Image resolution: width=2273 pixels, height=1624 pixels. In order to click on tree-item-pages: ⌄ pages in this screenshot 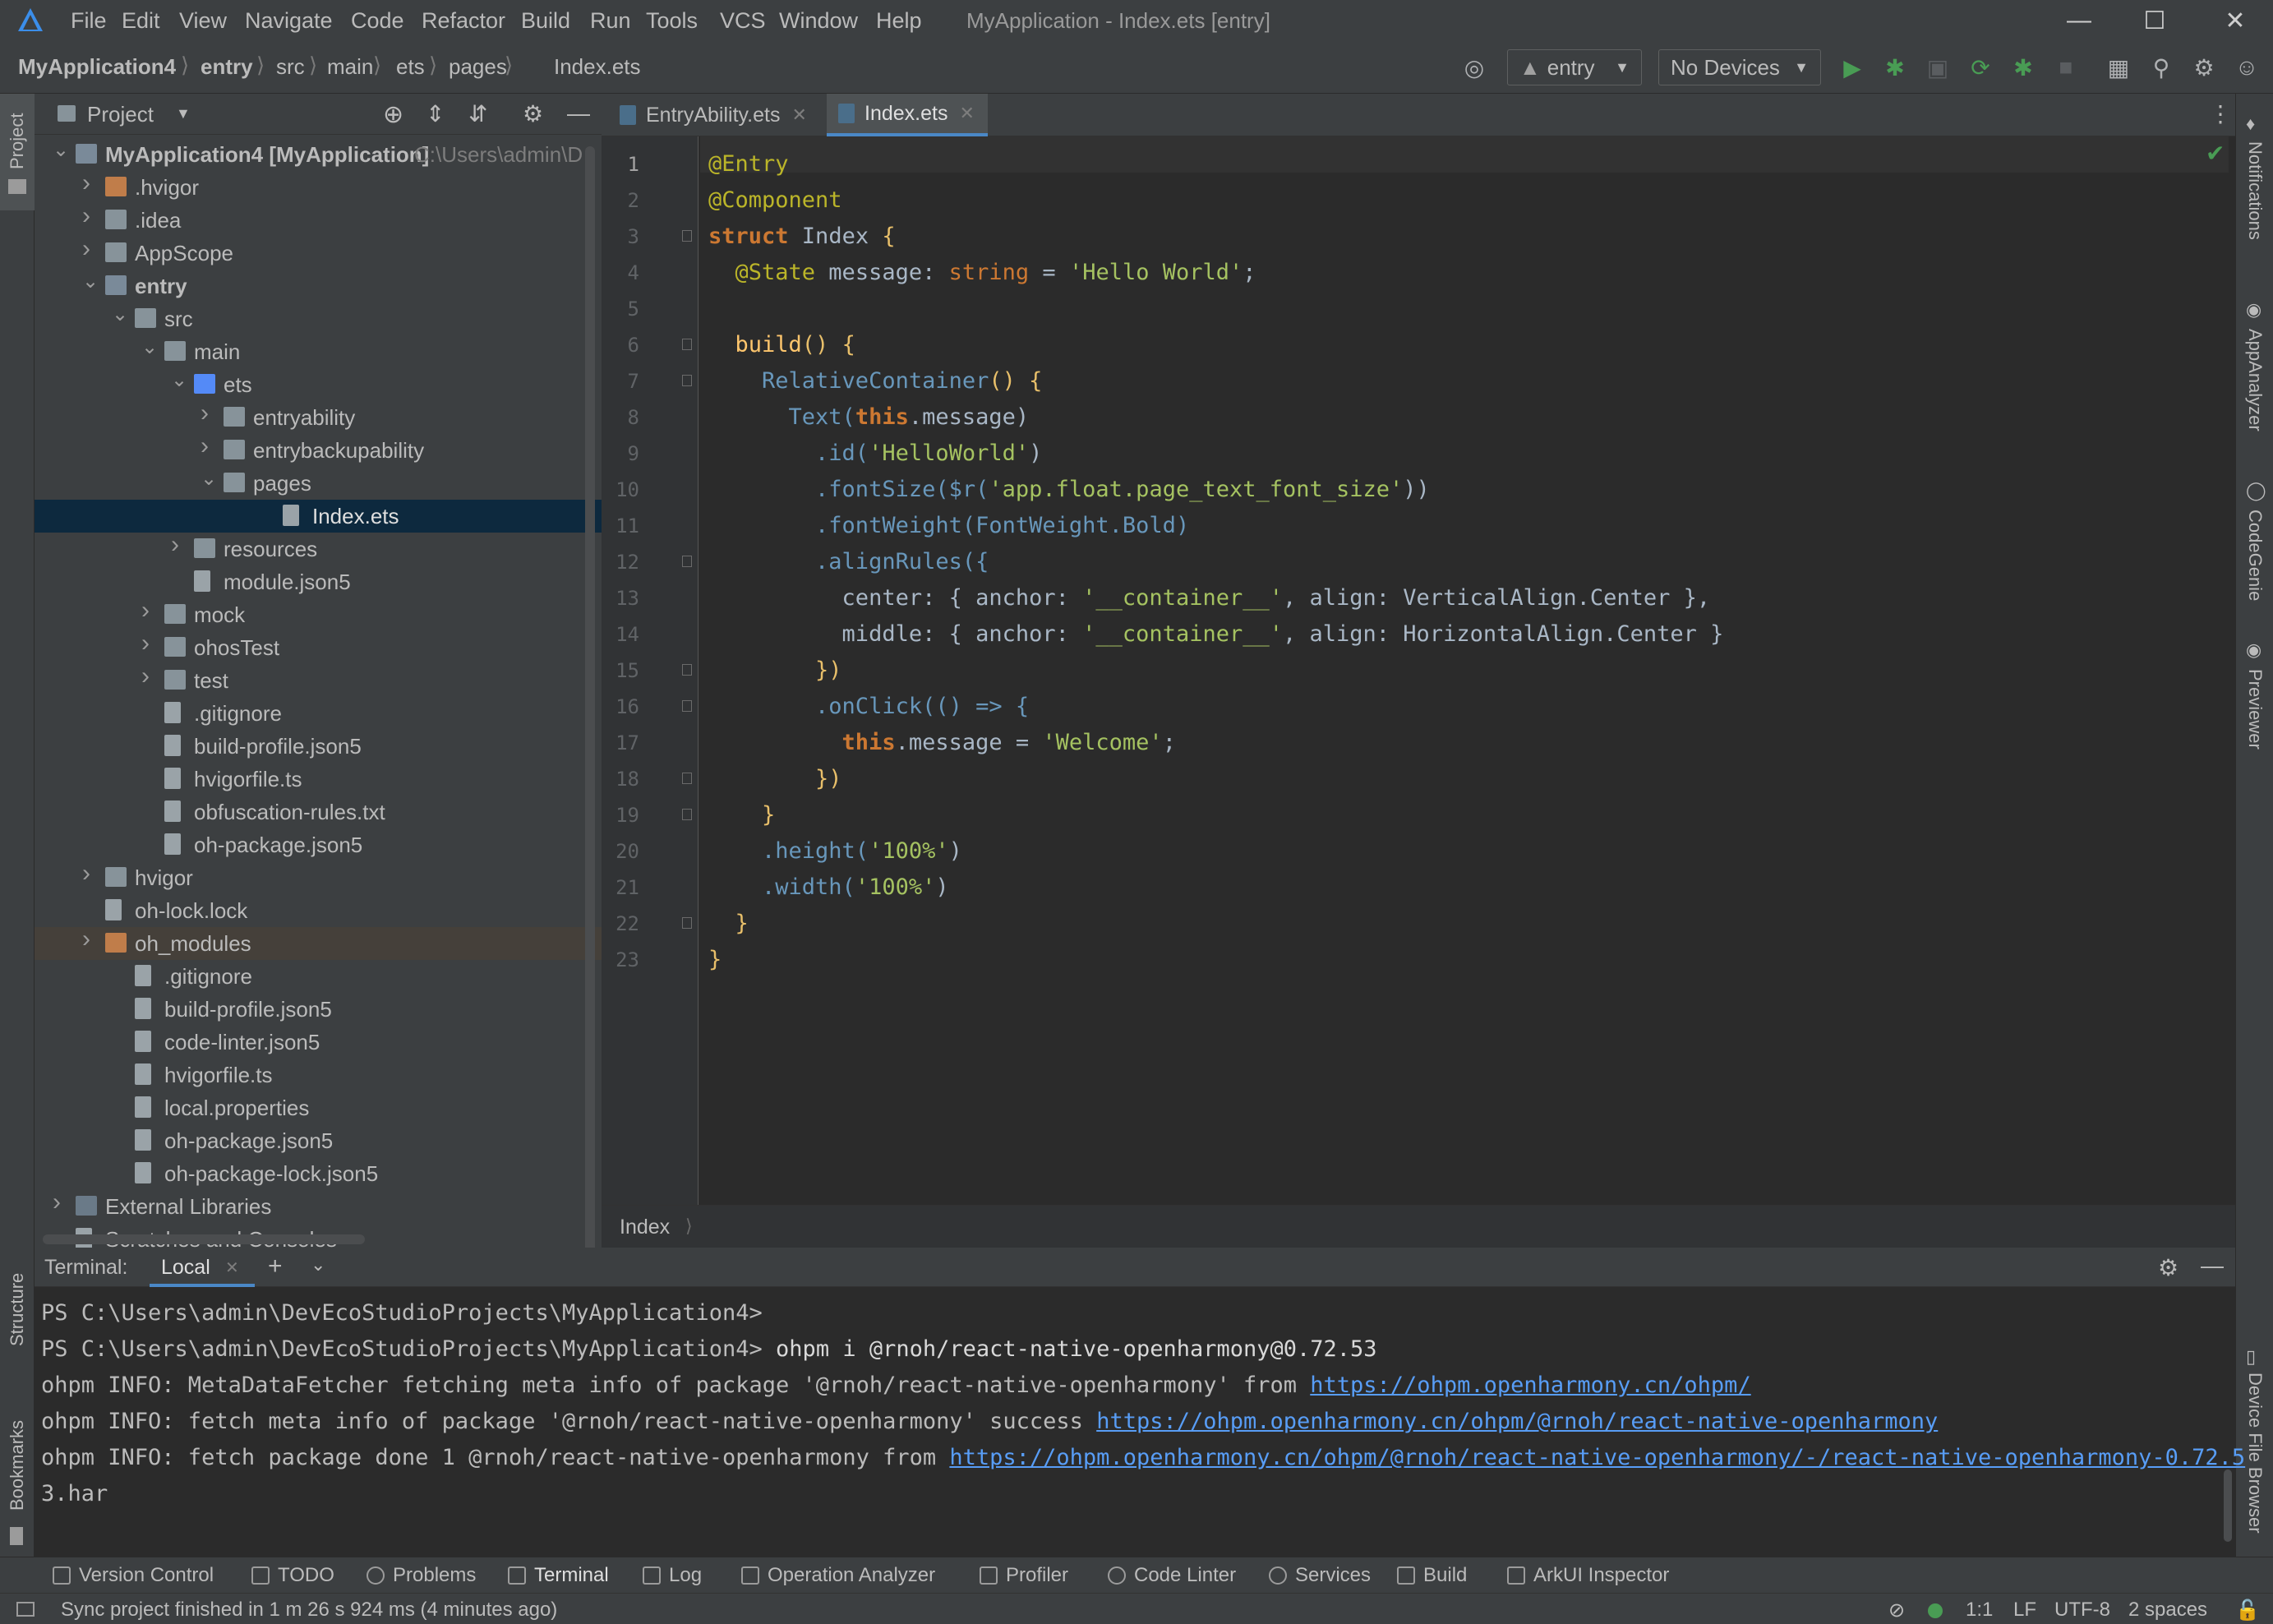, I will do `click(319, 483)`.